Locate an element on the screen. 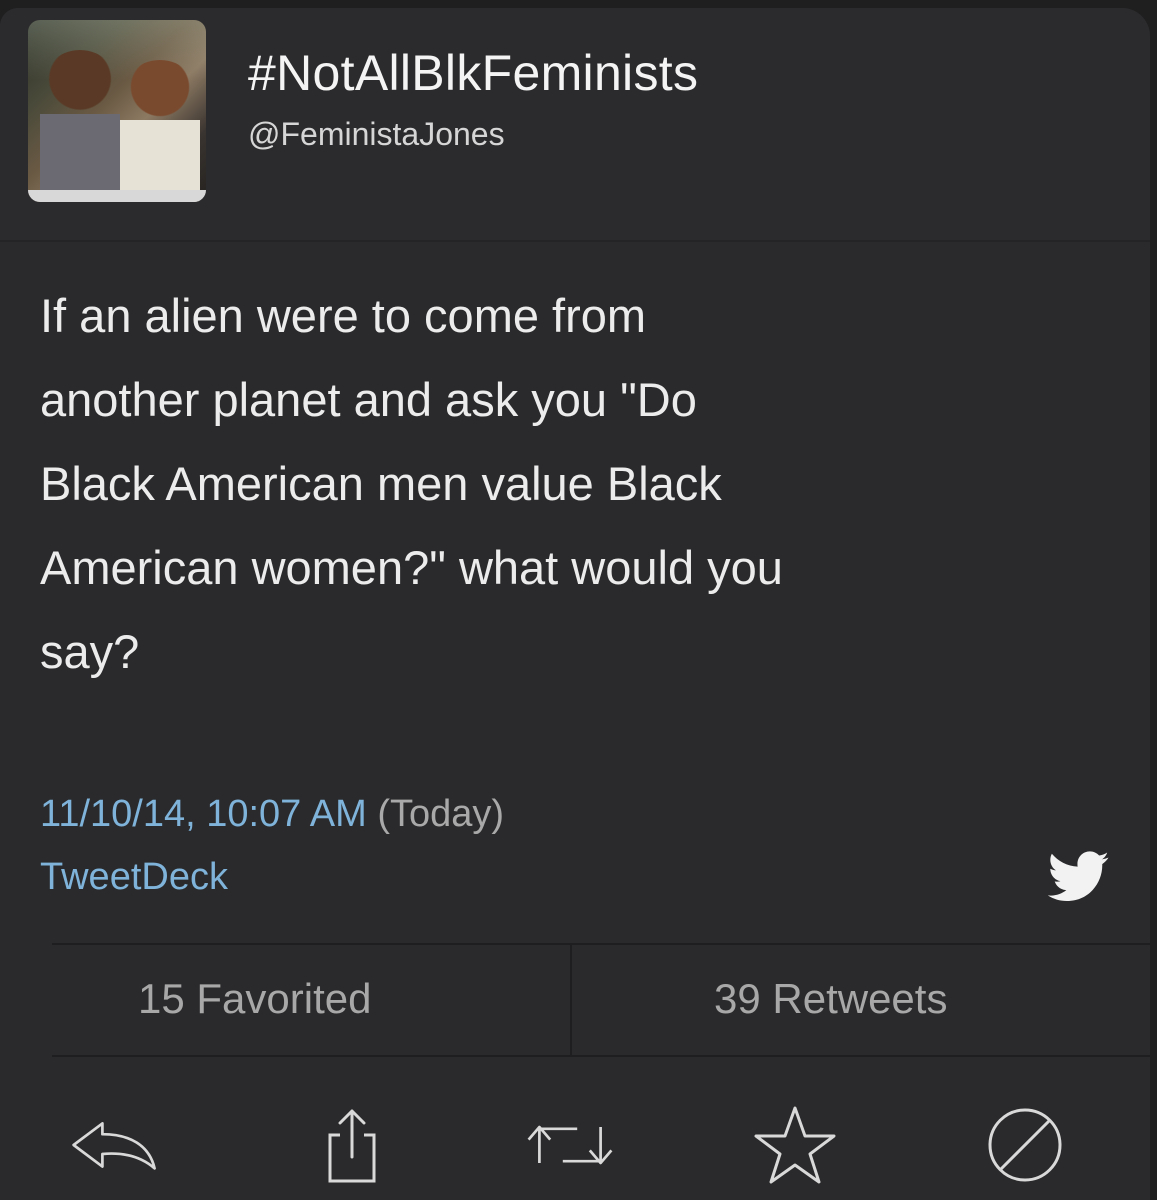  stats-divider is located at coordinates (571, 1000).